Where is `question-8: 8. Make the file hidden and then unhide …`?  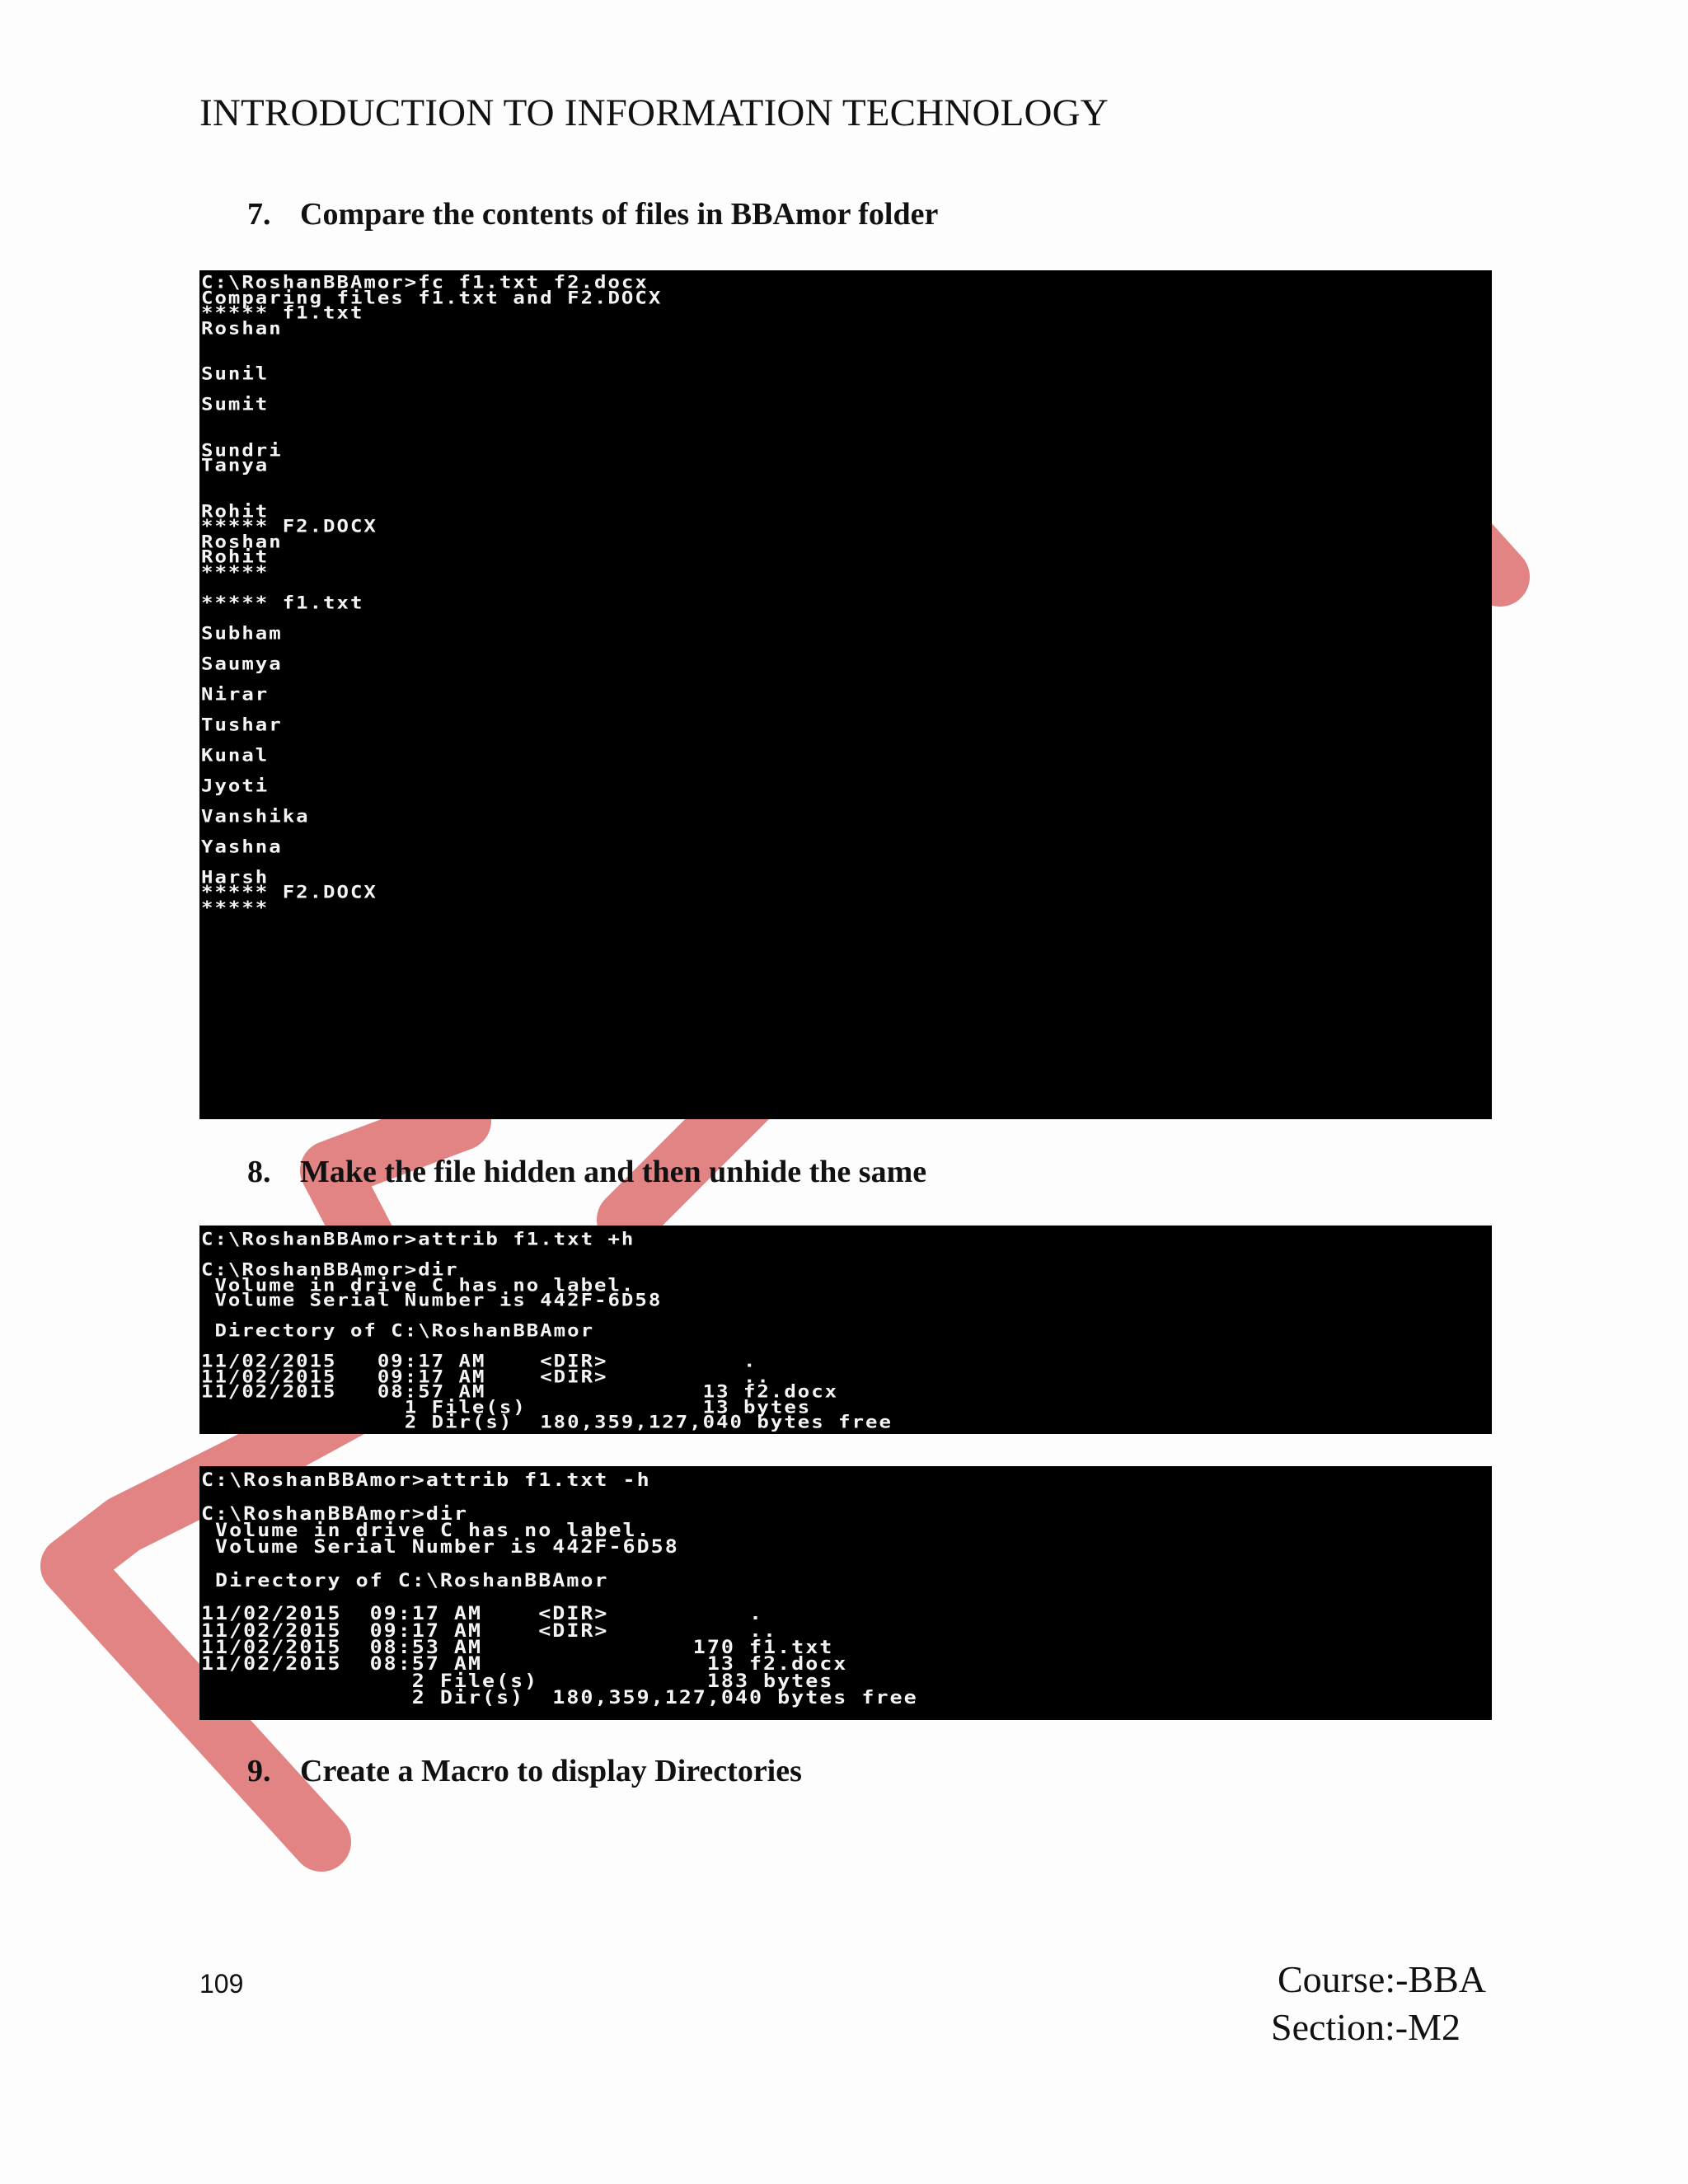 question-8: 8. Make the file hidden and then unhide … is located at coordinates (586, 1172).